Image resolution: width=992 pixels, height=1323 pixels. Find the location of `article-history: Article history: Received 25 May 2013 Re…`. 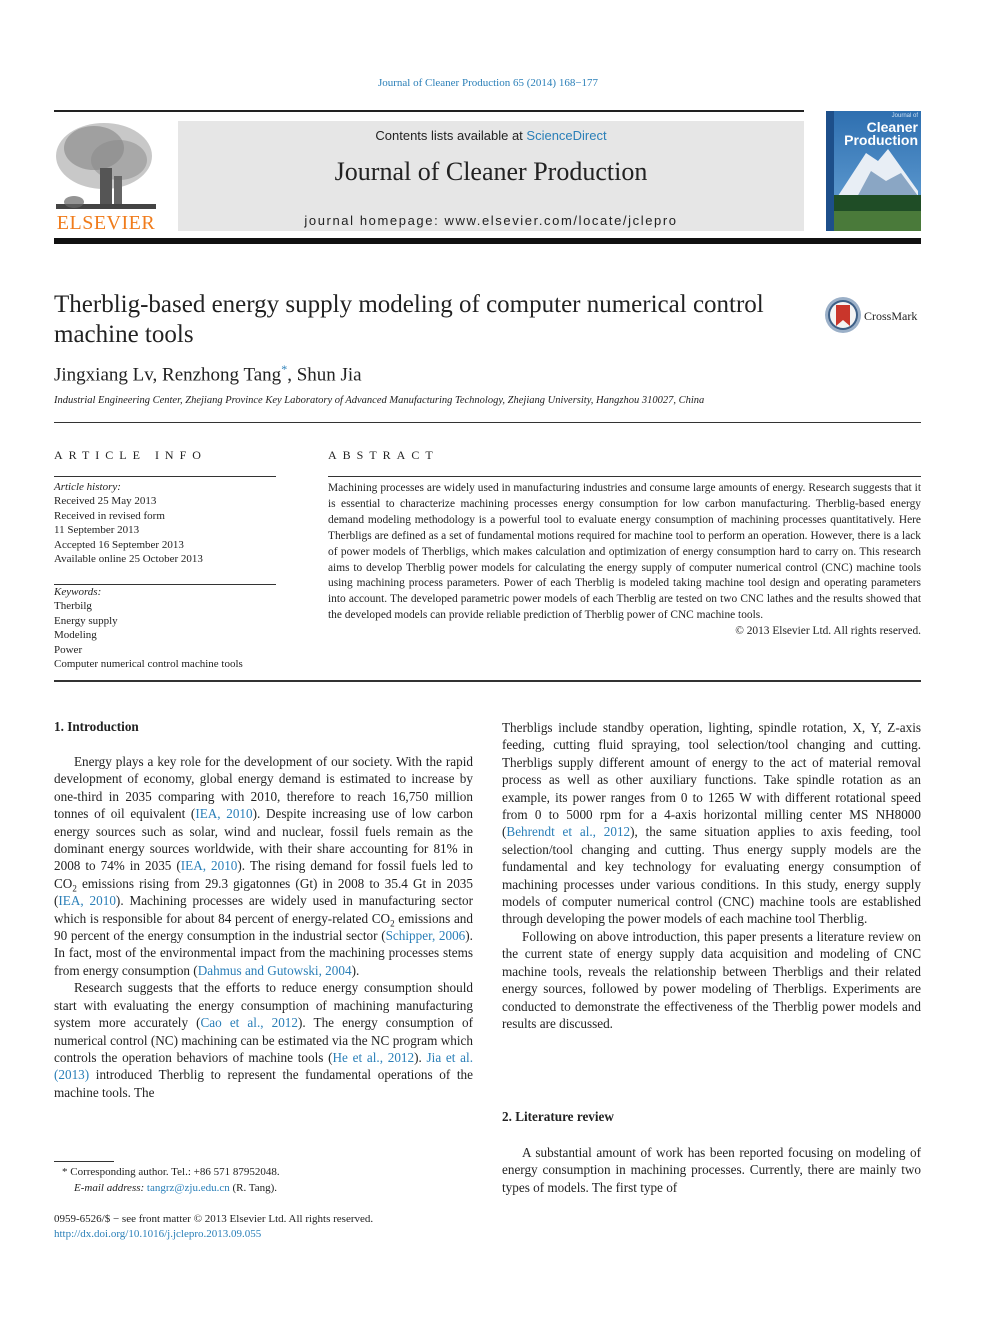

article-history: Article history: Received 25 May 2013 Re… is located at coordinates (165, 523).